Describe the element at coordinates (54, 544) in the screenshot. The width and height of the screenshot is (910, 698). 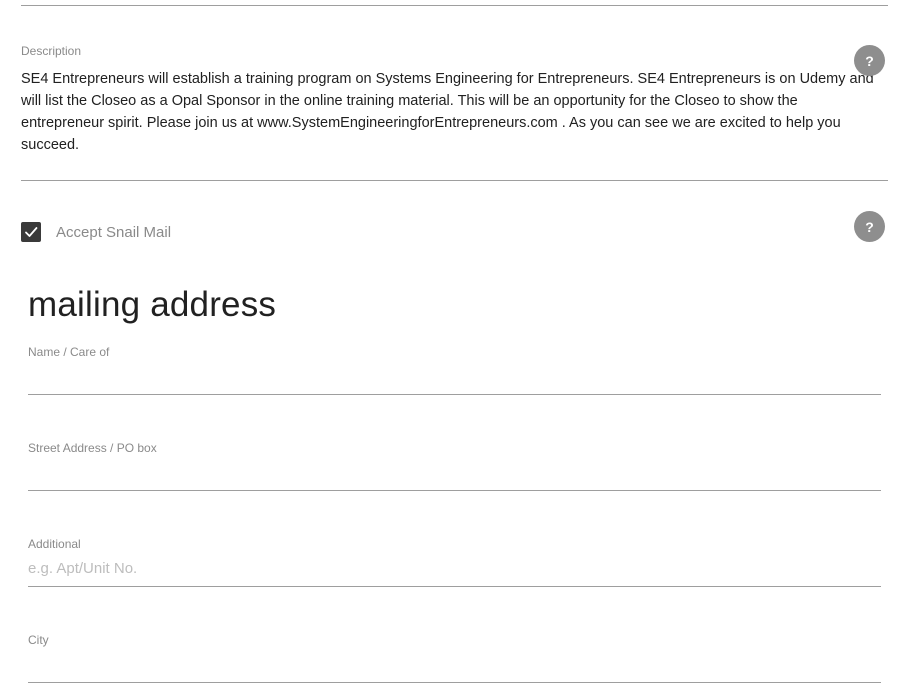
I see `additional-label: Additional` at that location.